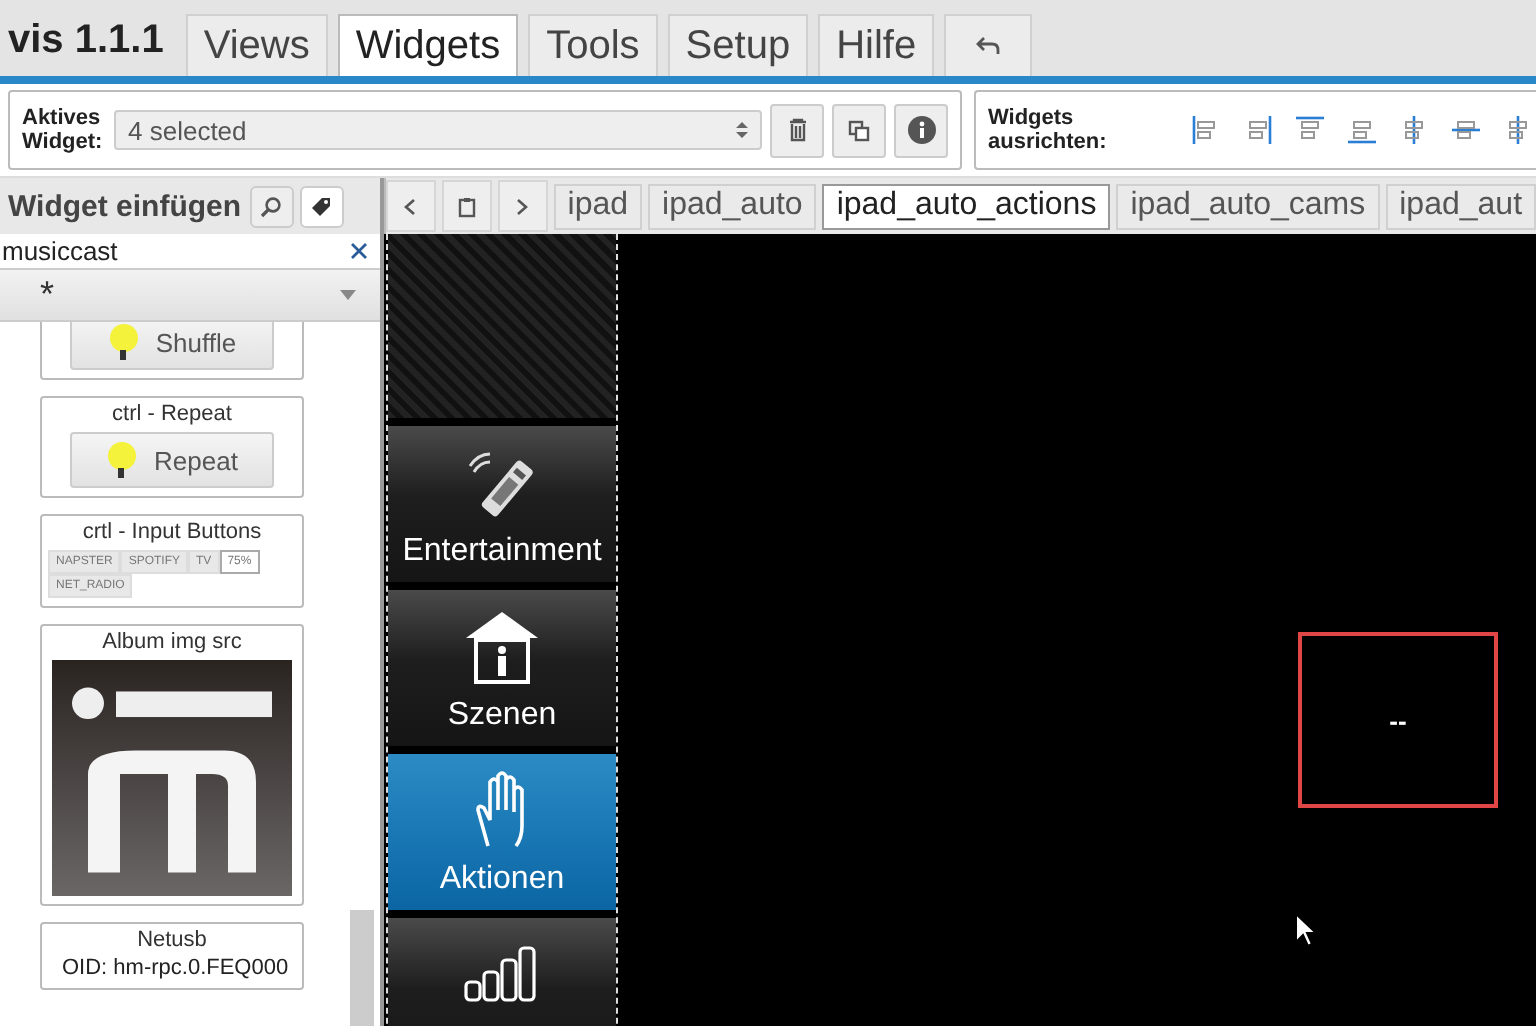  What do you see at coordinates (190, 296) in the screenshot?
I see `widget-set-select: *` at bounding box center [190, 296].